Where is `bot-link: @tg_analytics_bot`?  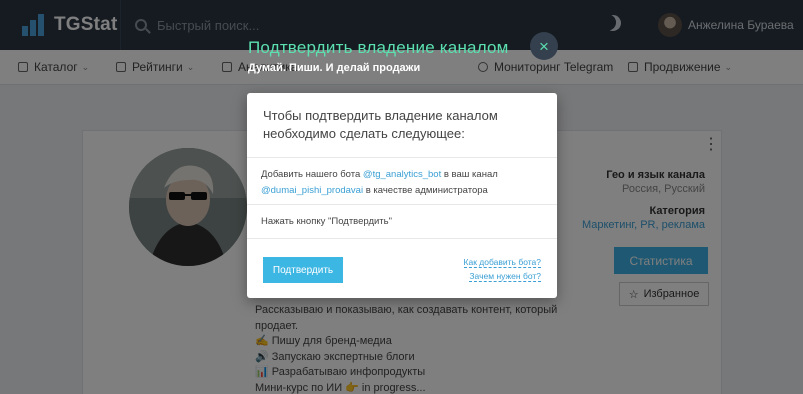 bot-link: @tg_analytics_bot is located at coordinates (402, 174).